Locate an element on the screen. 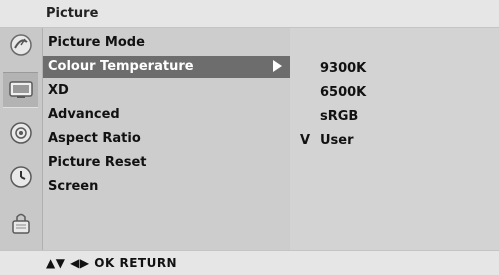 The width and height of the screenshot is (499, 275). option-9300k: 9300K is located at coordinates (394, 69).